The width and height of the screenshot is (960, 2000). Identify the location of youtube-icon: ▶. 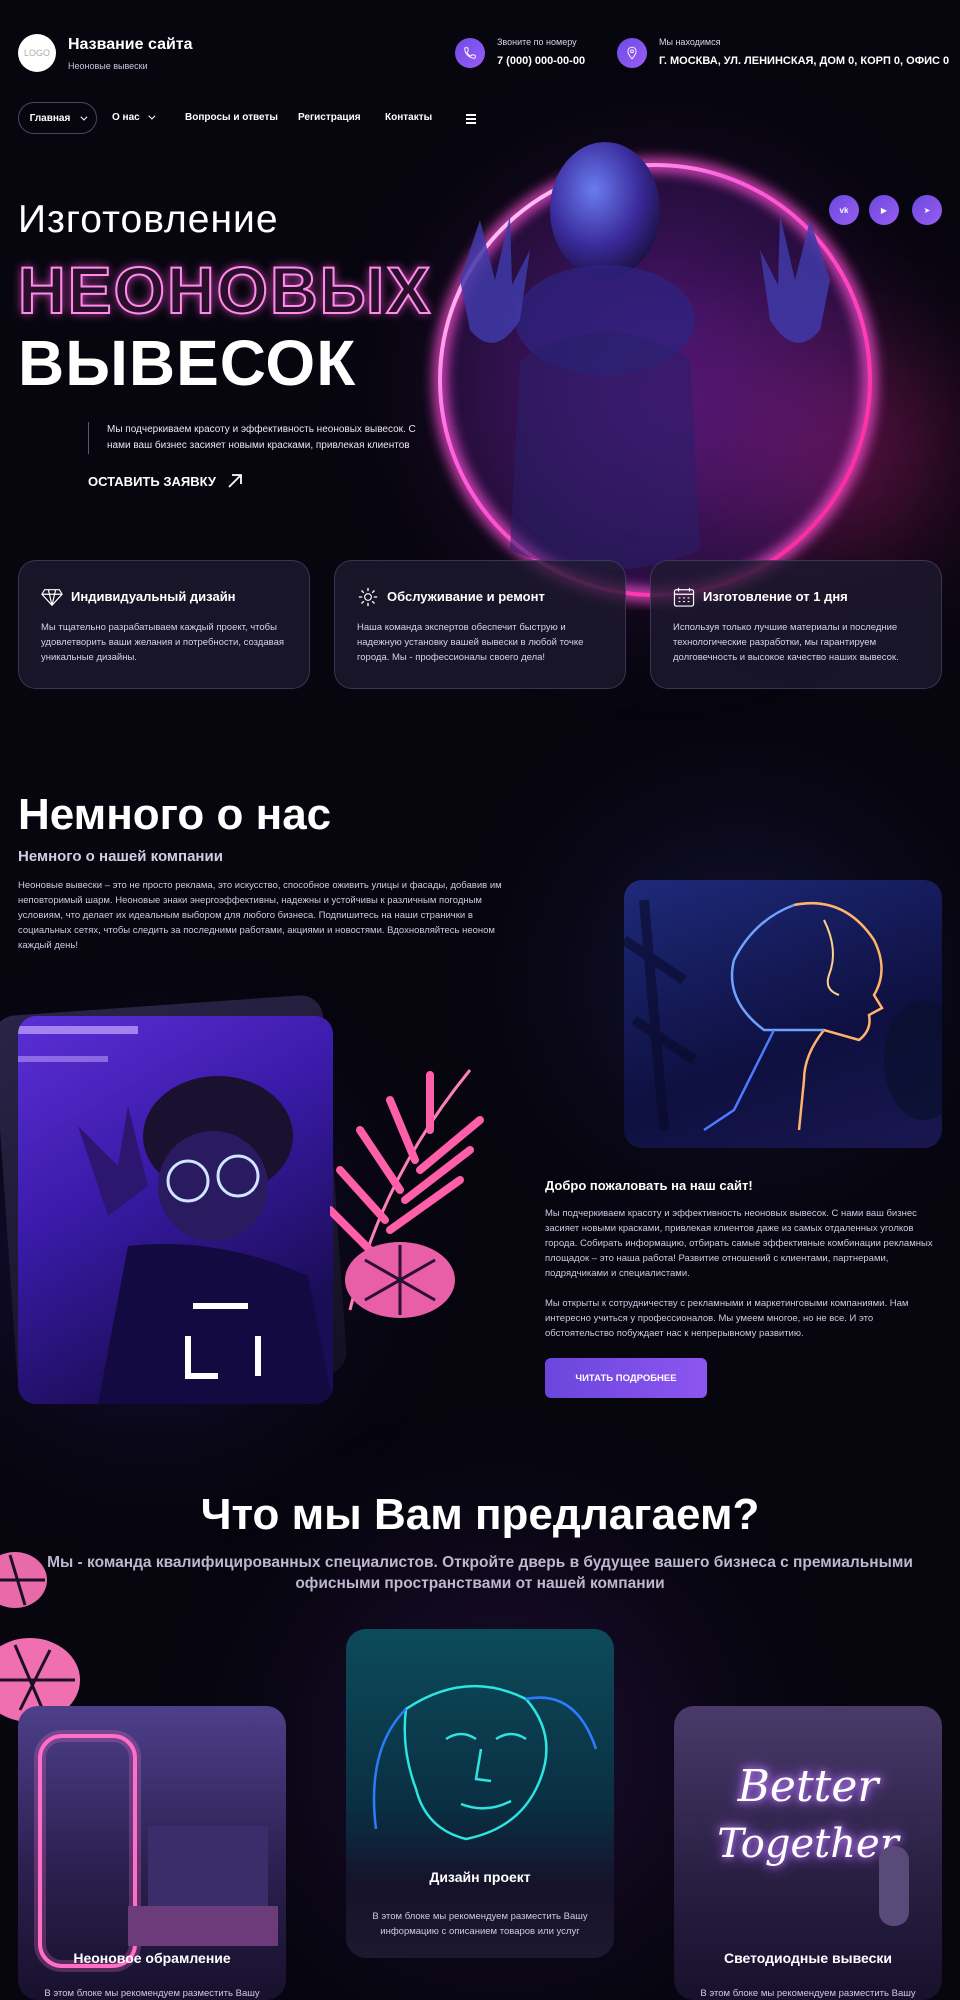
(884, 210).